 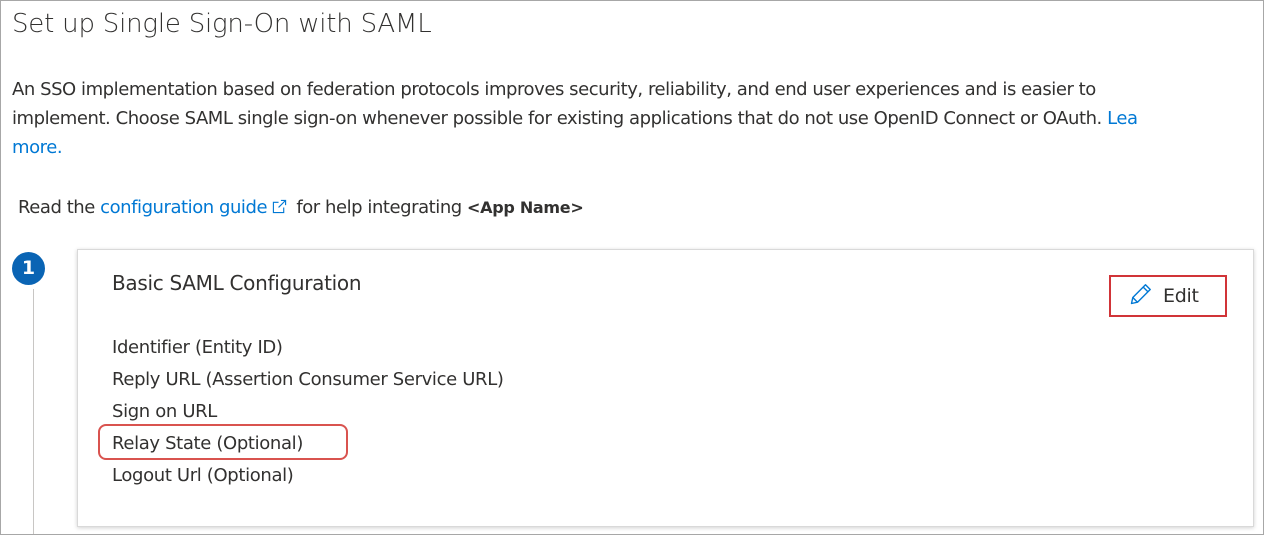 I want to click on external-link-icon, so click(x=279, y=208).